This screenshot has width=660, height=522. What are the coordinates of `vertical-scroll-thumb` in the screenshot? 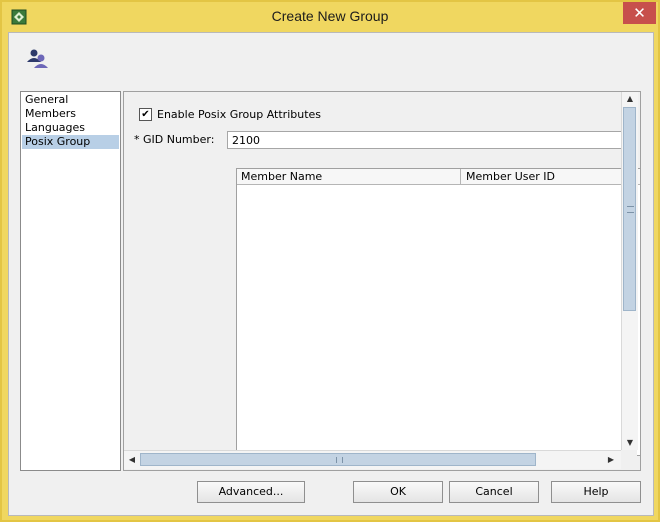 It's located at (629, 209).